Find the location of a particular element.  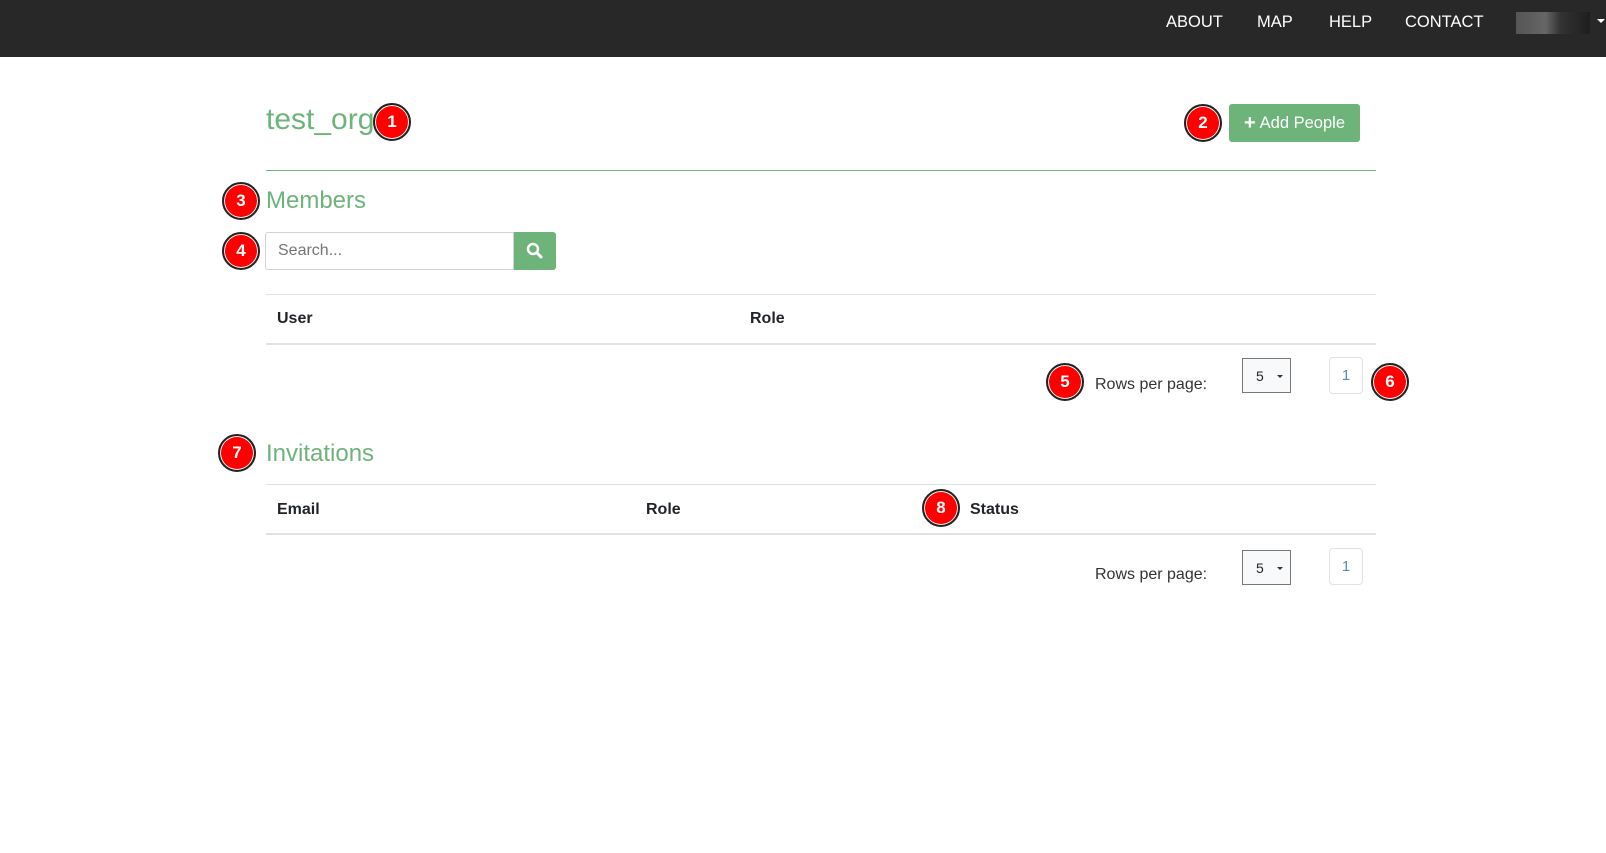

add-people-button: + Add People is located at coordinates (1294, 123).